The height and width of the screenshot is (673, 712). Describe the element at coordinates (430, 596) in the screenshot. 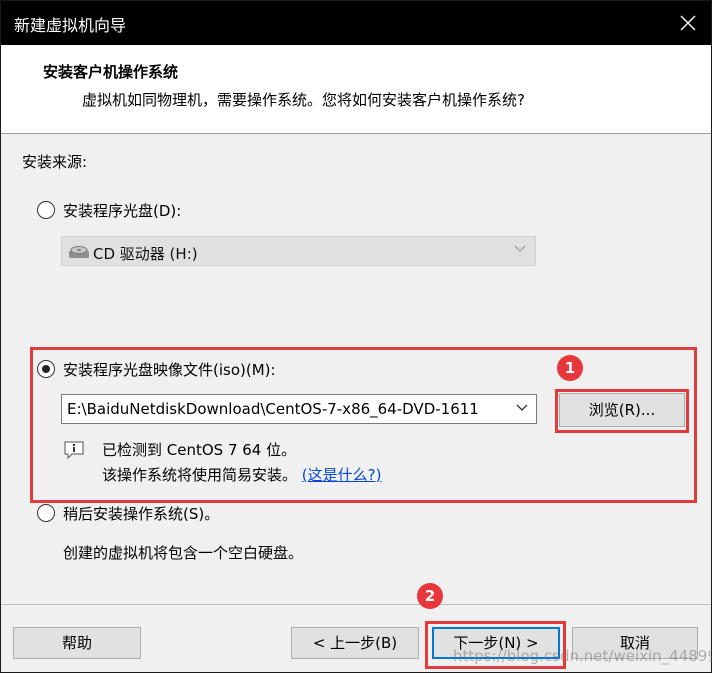

I see `annotation-badge-2: 2` at that location.